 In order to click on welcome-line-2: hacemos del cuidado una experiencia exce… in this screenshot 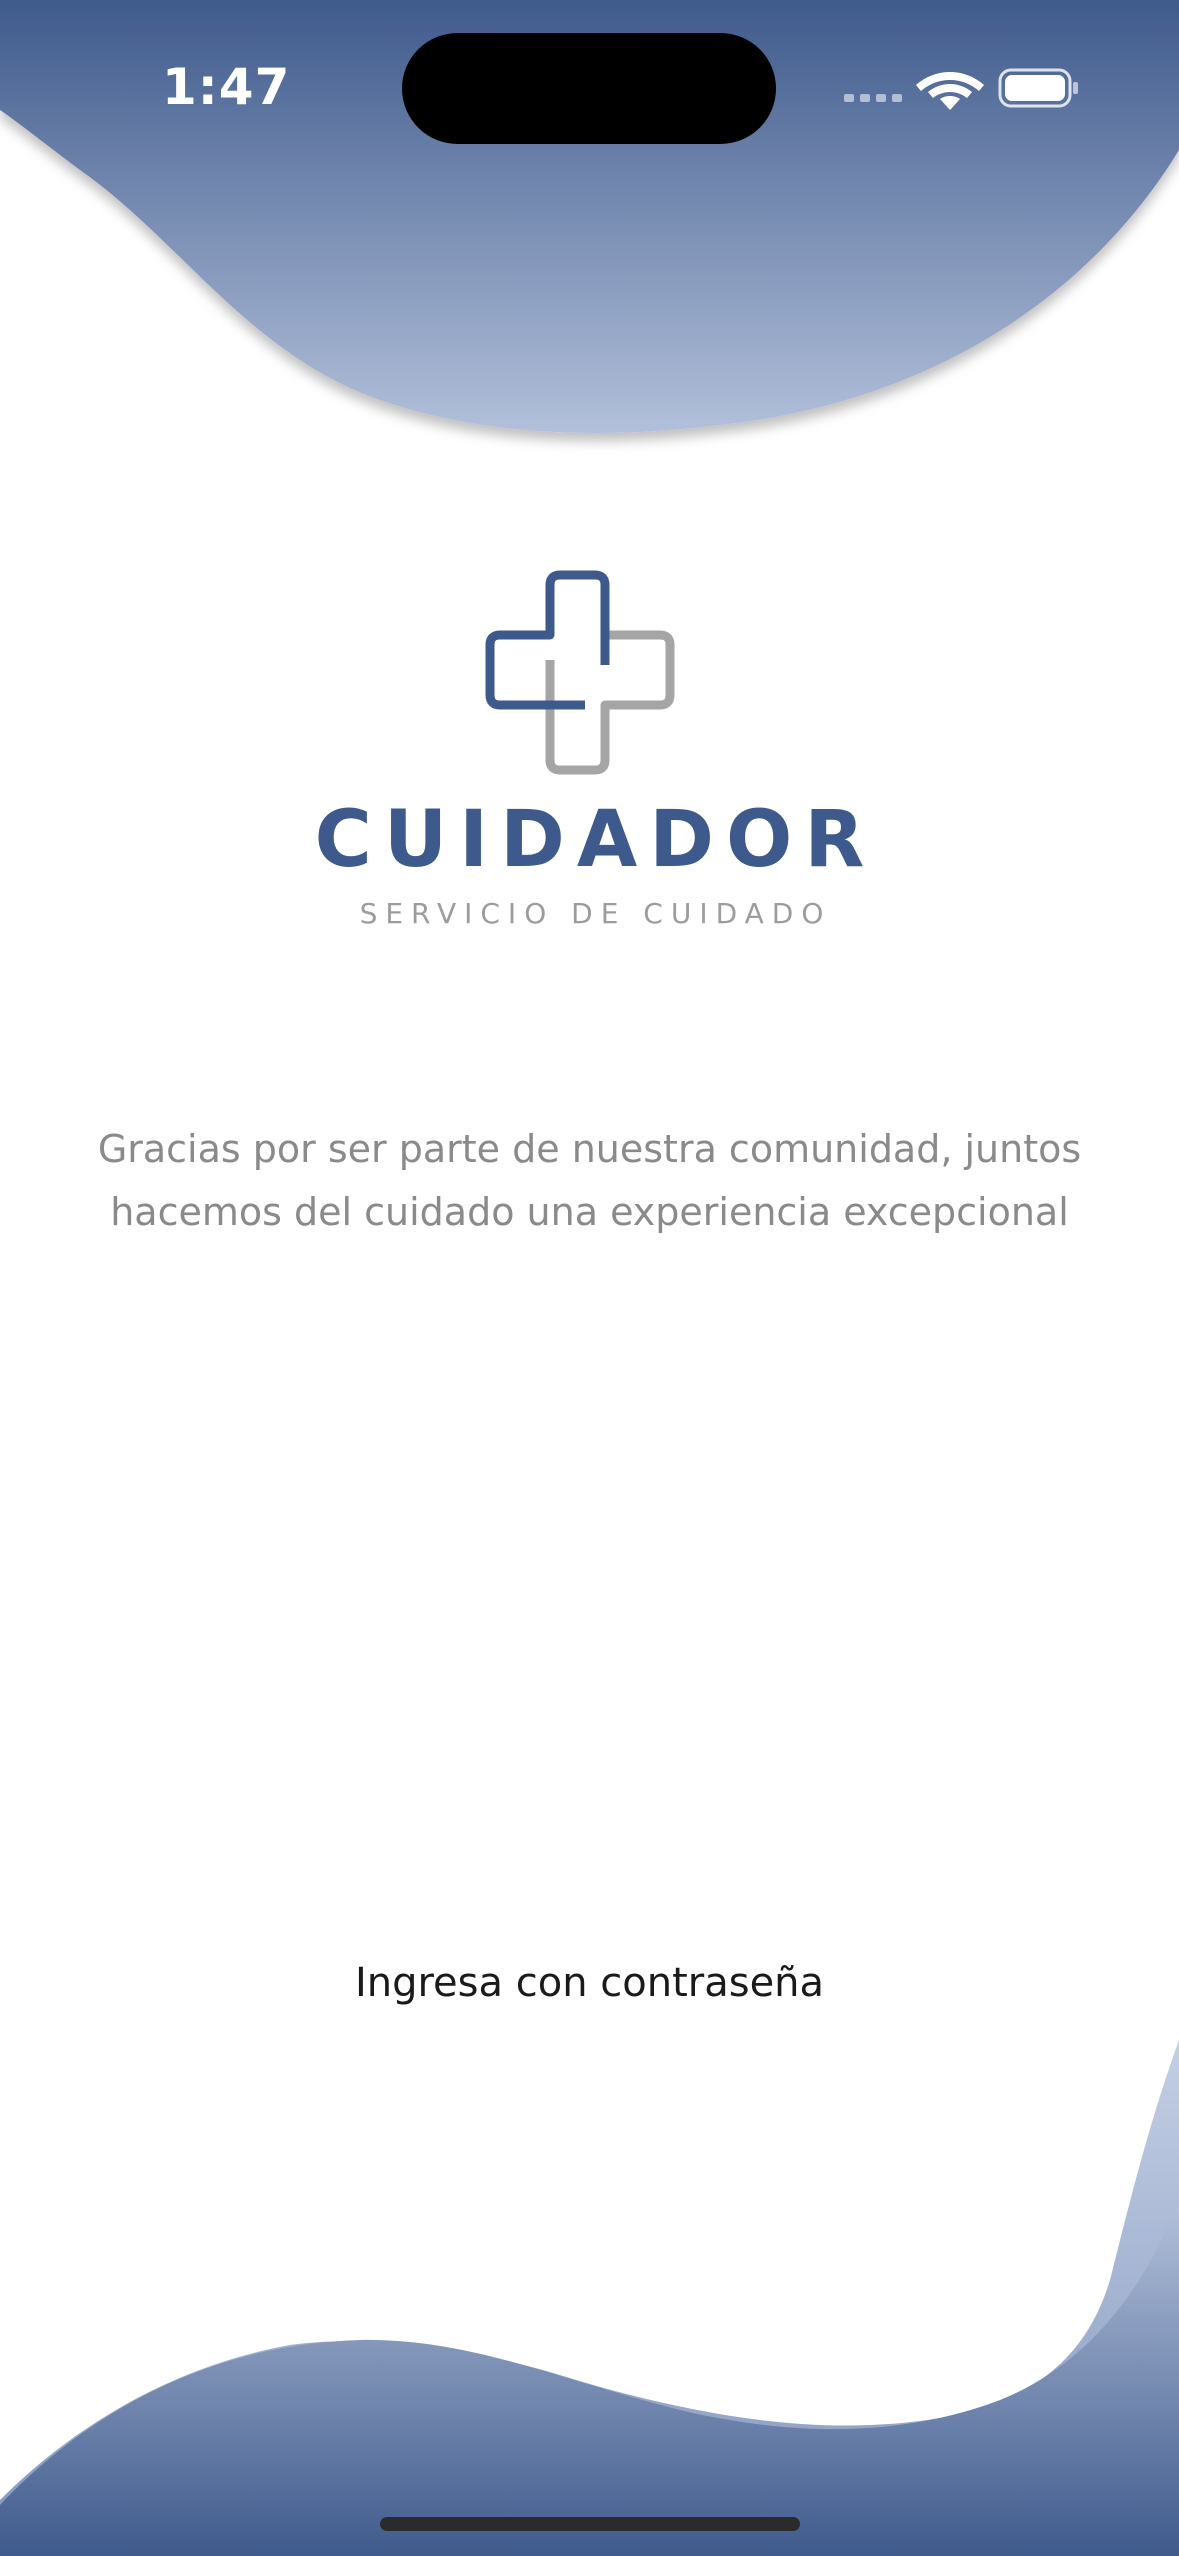, I will do `click(589, 1212)`.